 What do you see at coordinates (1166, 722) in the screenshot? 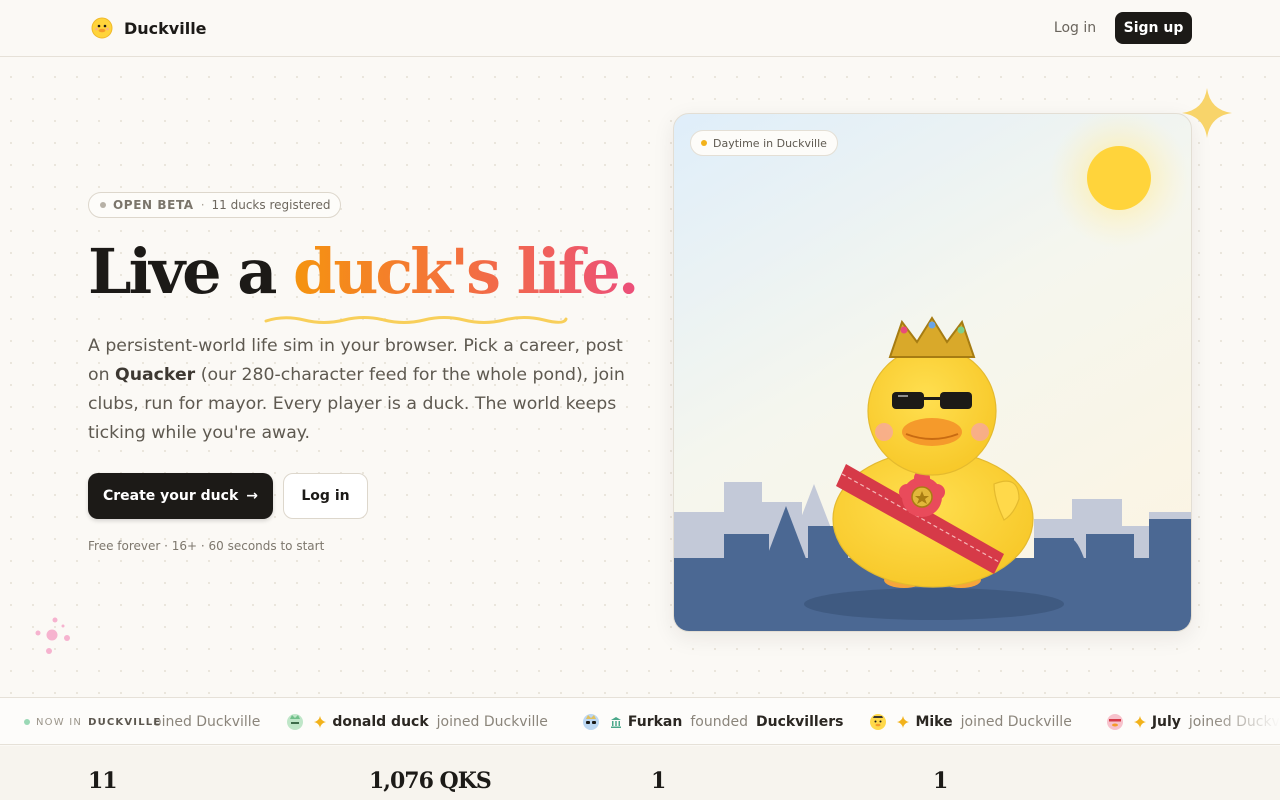
I see `ticker-user-name: July` at bounding box center [1166, 722].